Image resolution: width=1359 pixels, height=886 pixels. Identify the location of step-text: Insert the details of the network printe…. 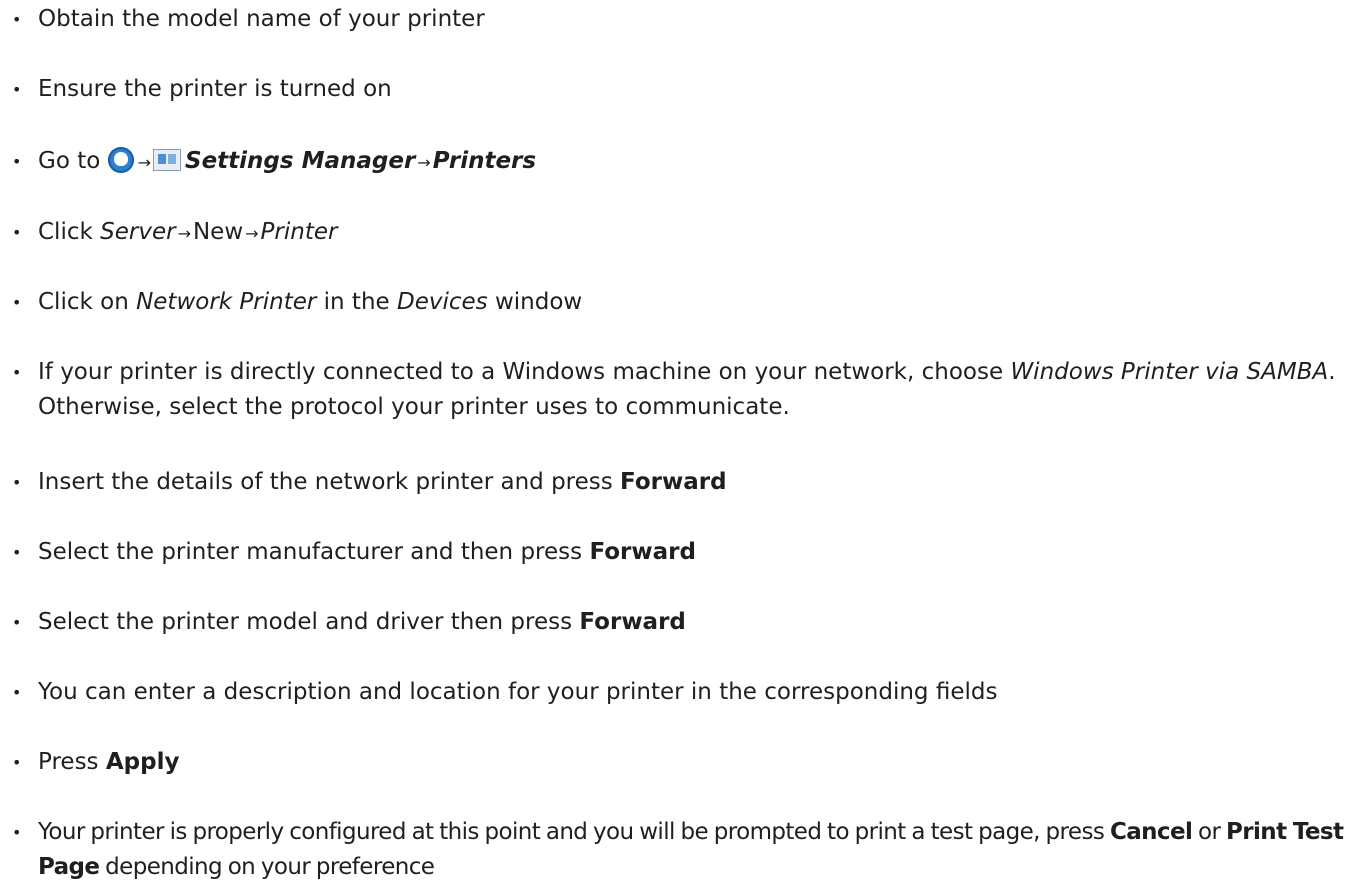
(691, 482).